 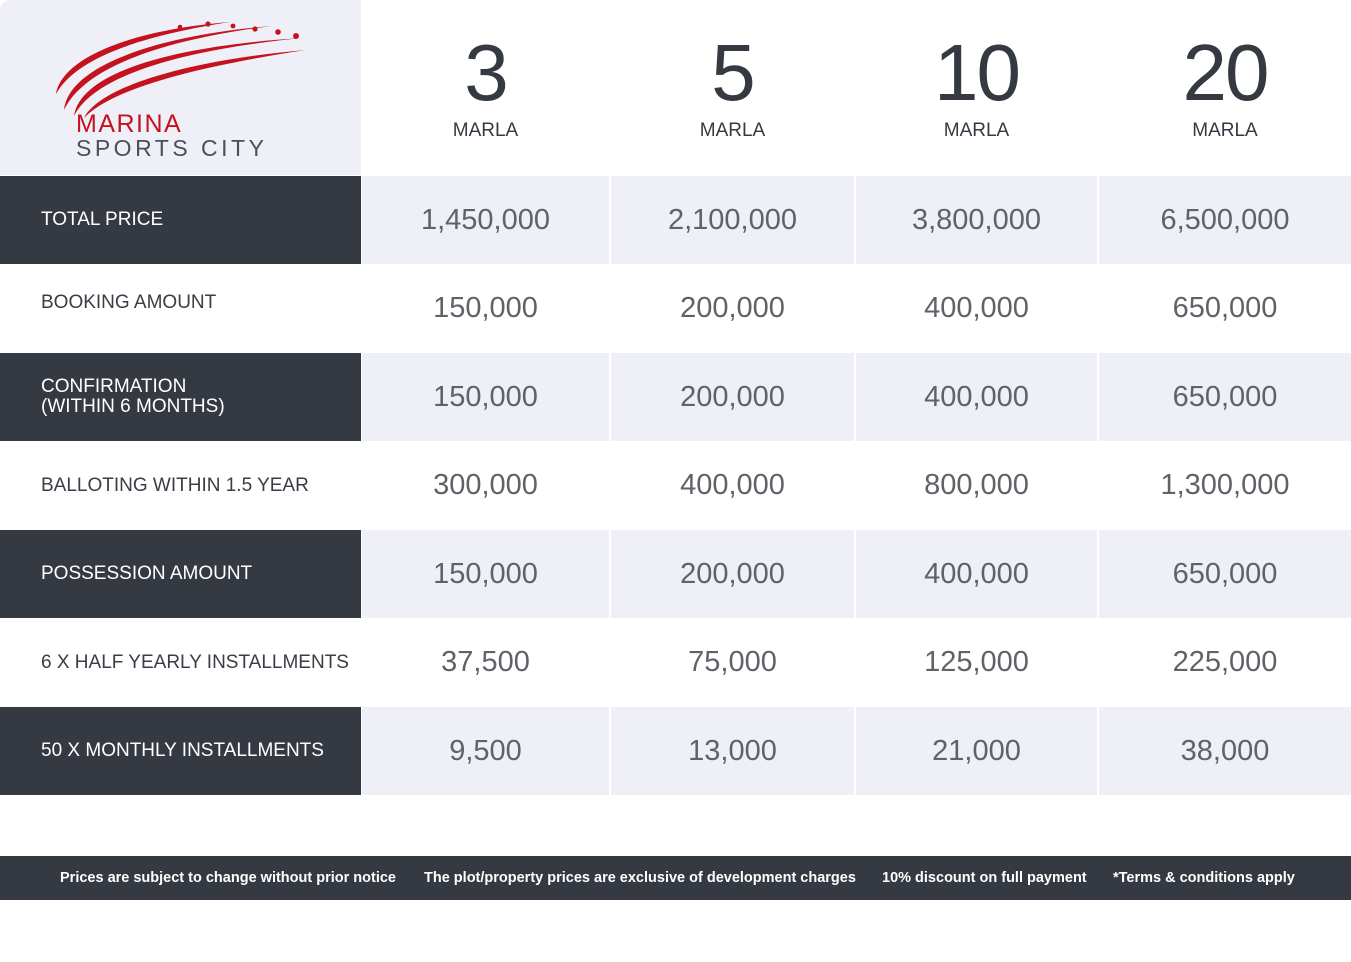 What do you see at coordinates (129, 302) in the screenshot?
I see `row-label: BOOKING AMOUNT` at bounding box center [129, 302].